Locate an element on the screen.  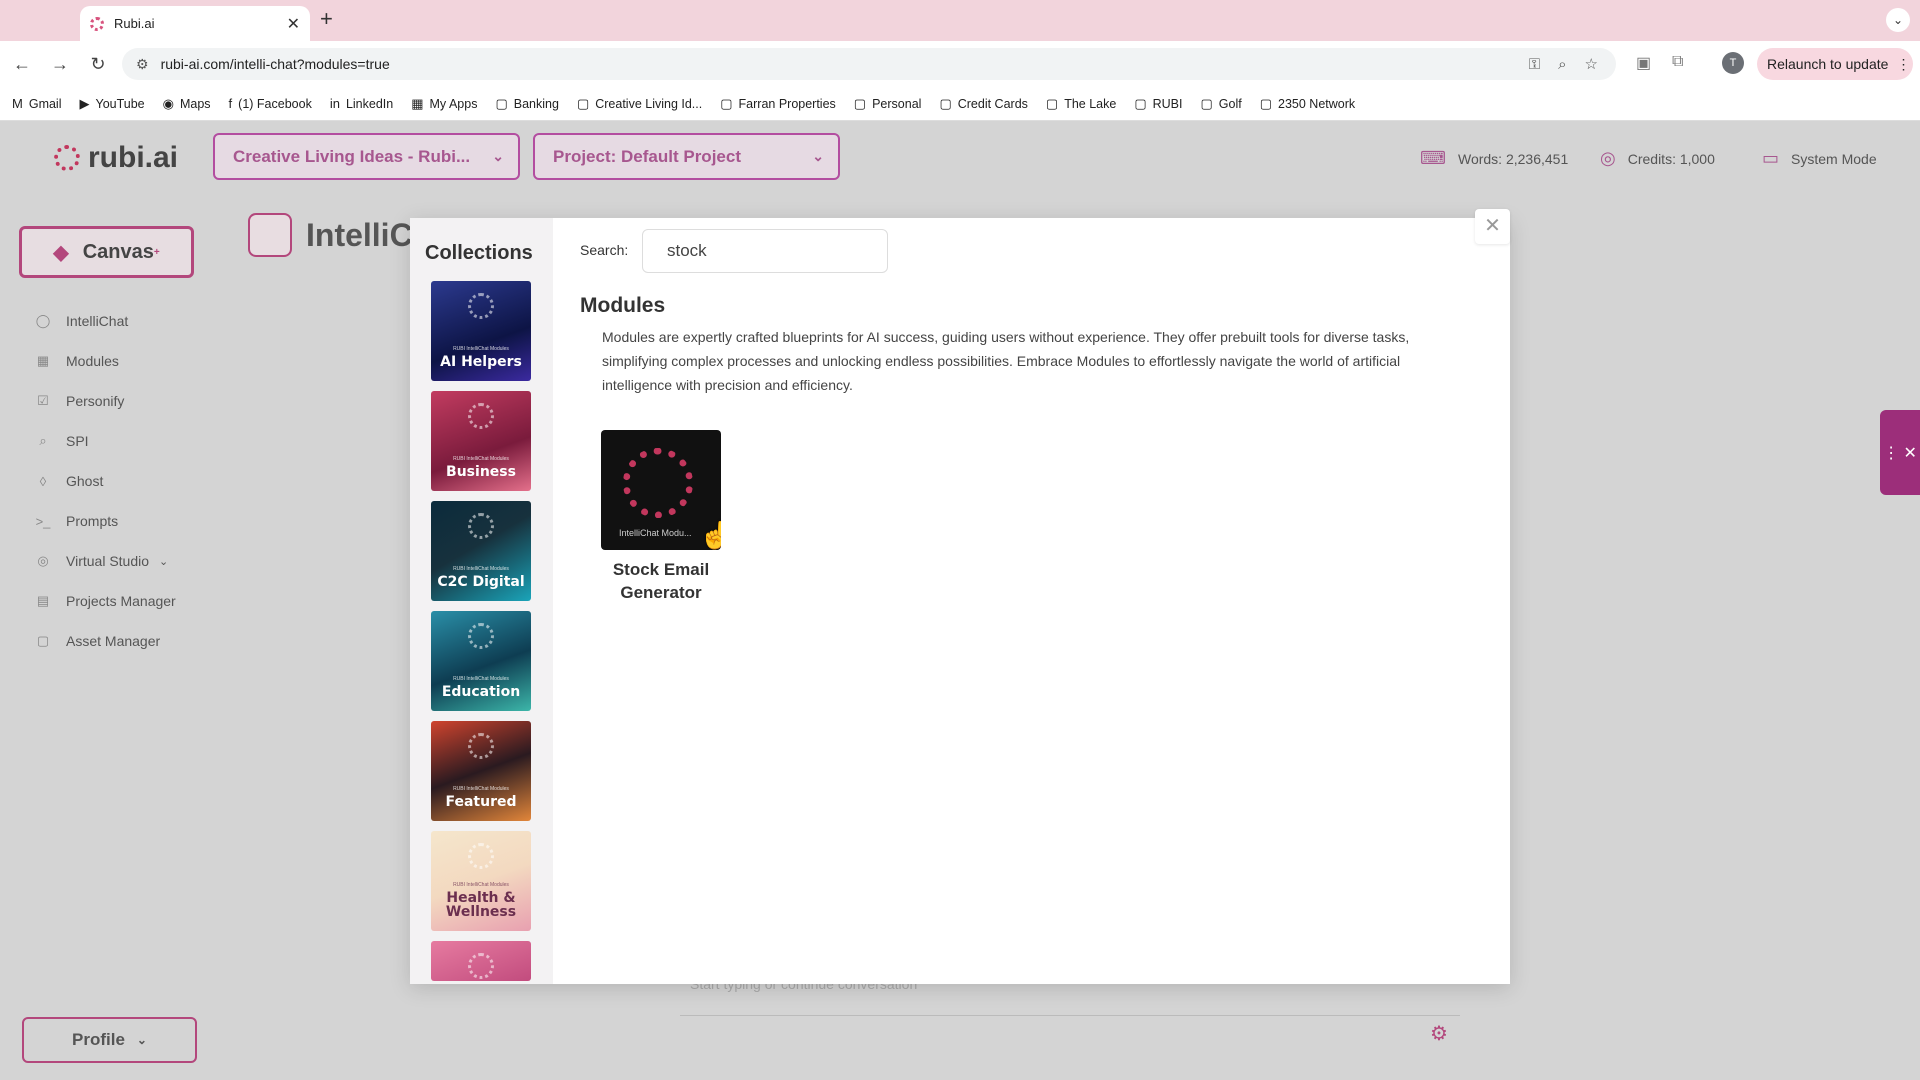
back-icon: ← is located at coordinates (22, 64).